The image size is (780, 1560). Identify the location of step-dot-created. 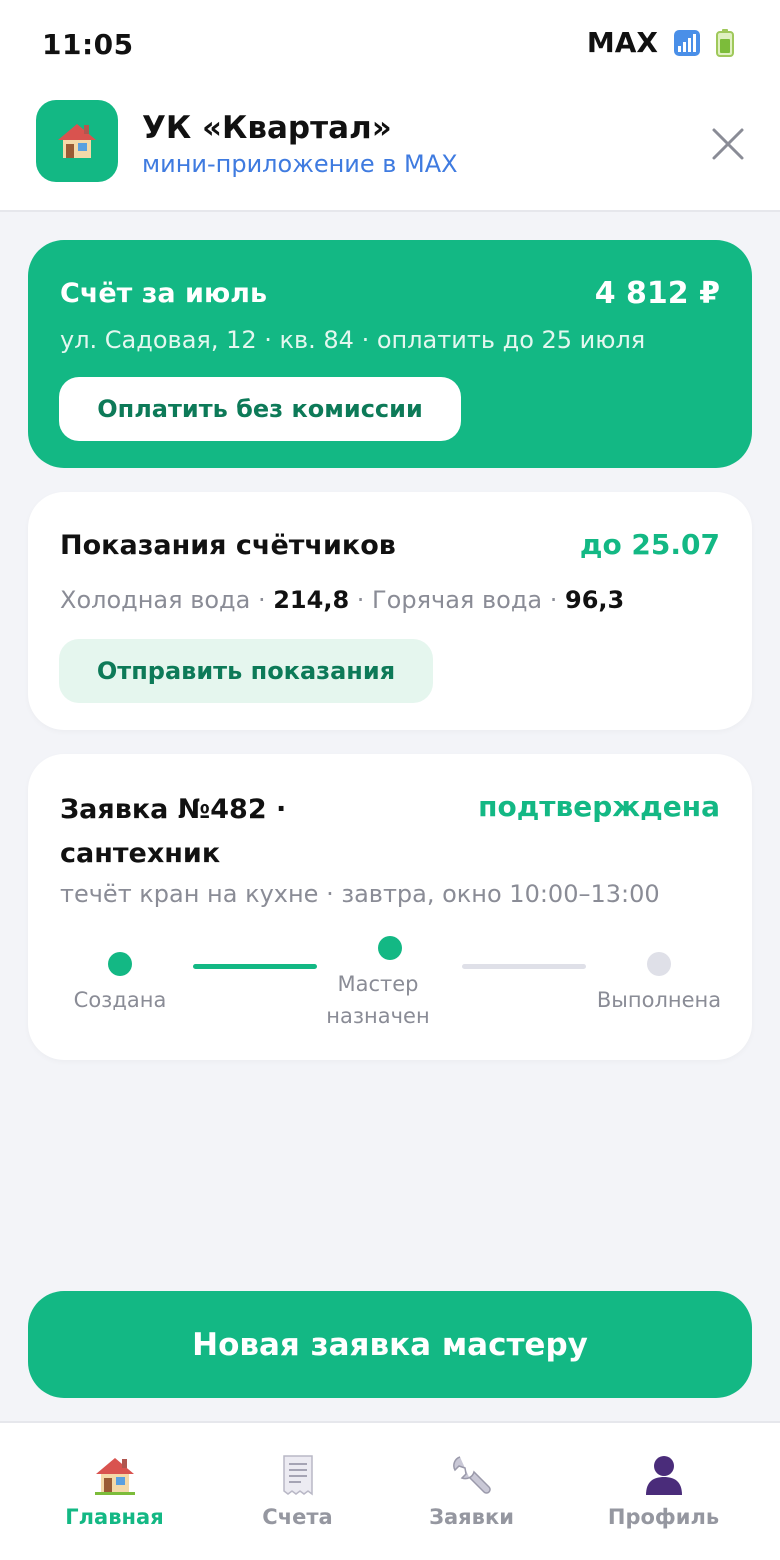
(120, 964).